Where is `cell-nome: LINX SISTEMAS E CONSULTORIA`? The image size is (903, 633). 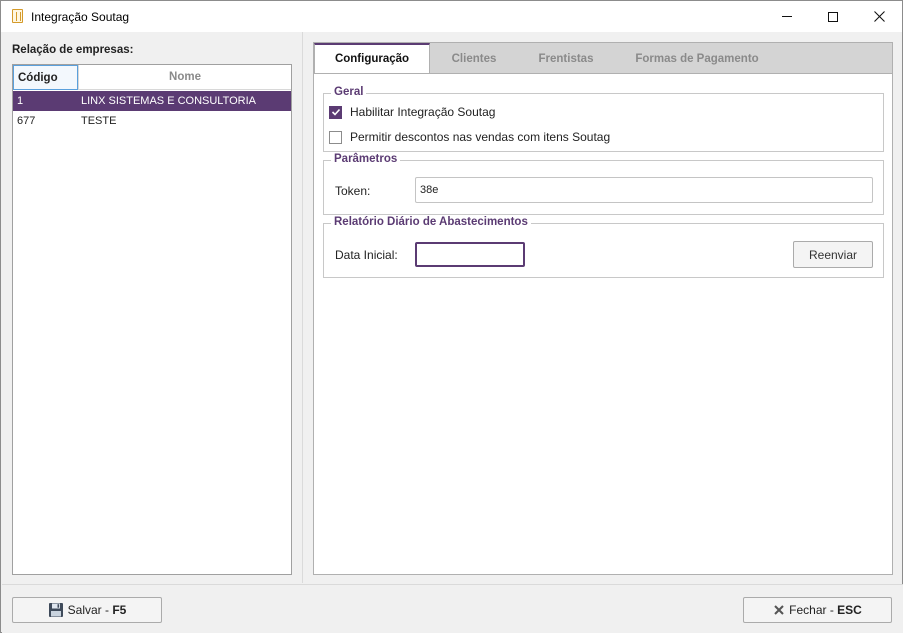 cell-nome: LINX SISTEMAS E CONSULTORIA is located at coordinates (169, 101).